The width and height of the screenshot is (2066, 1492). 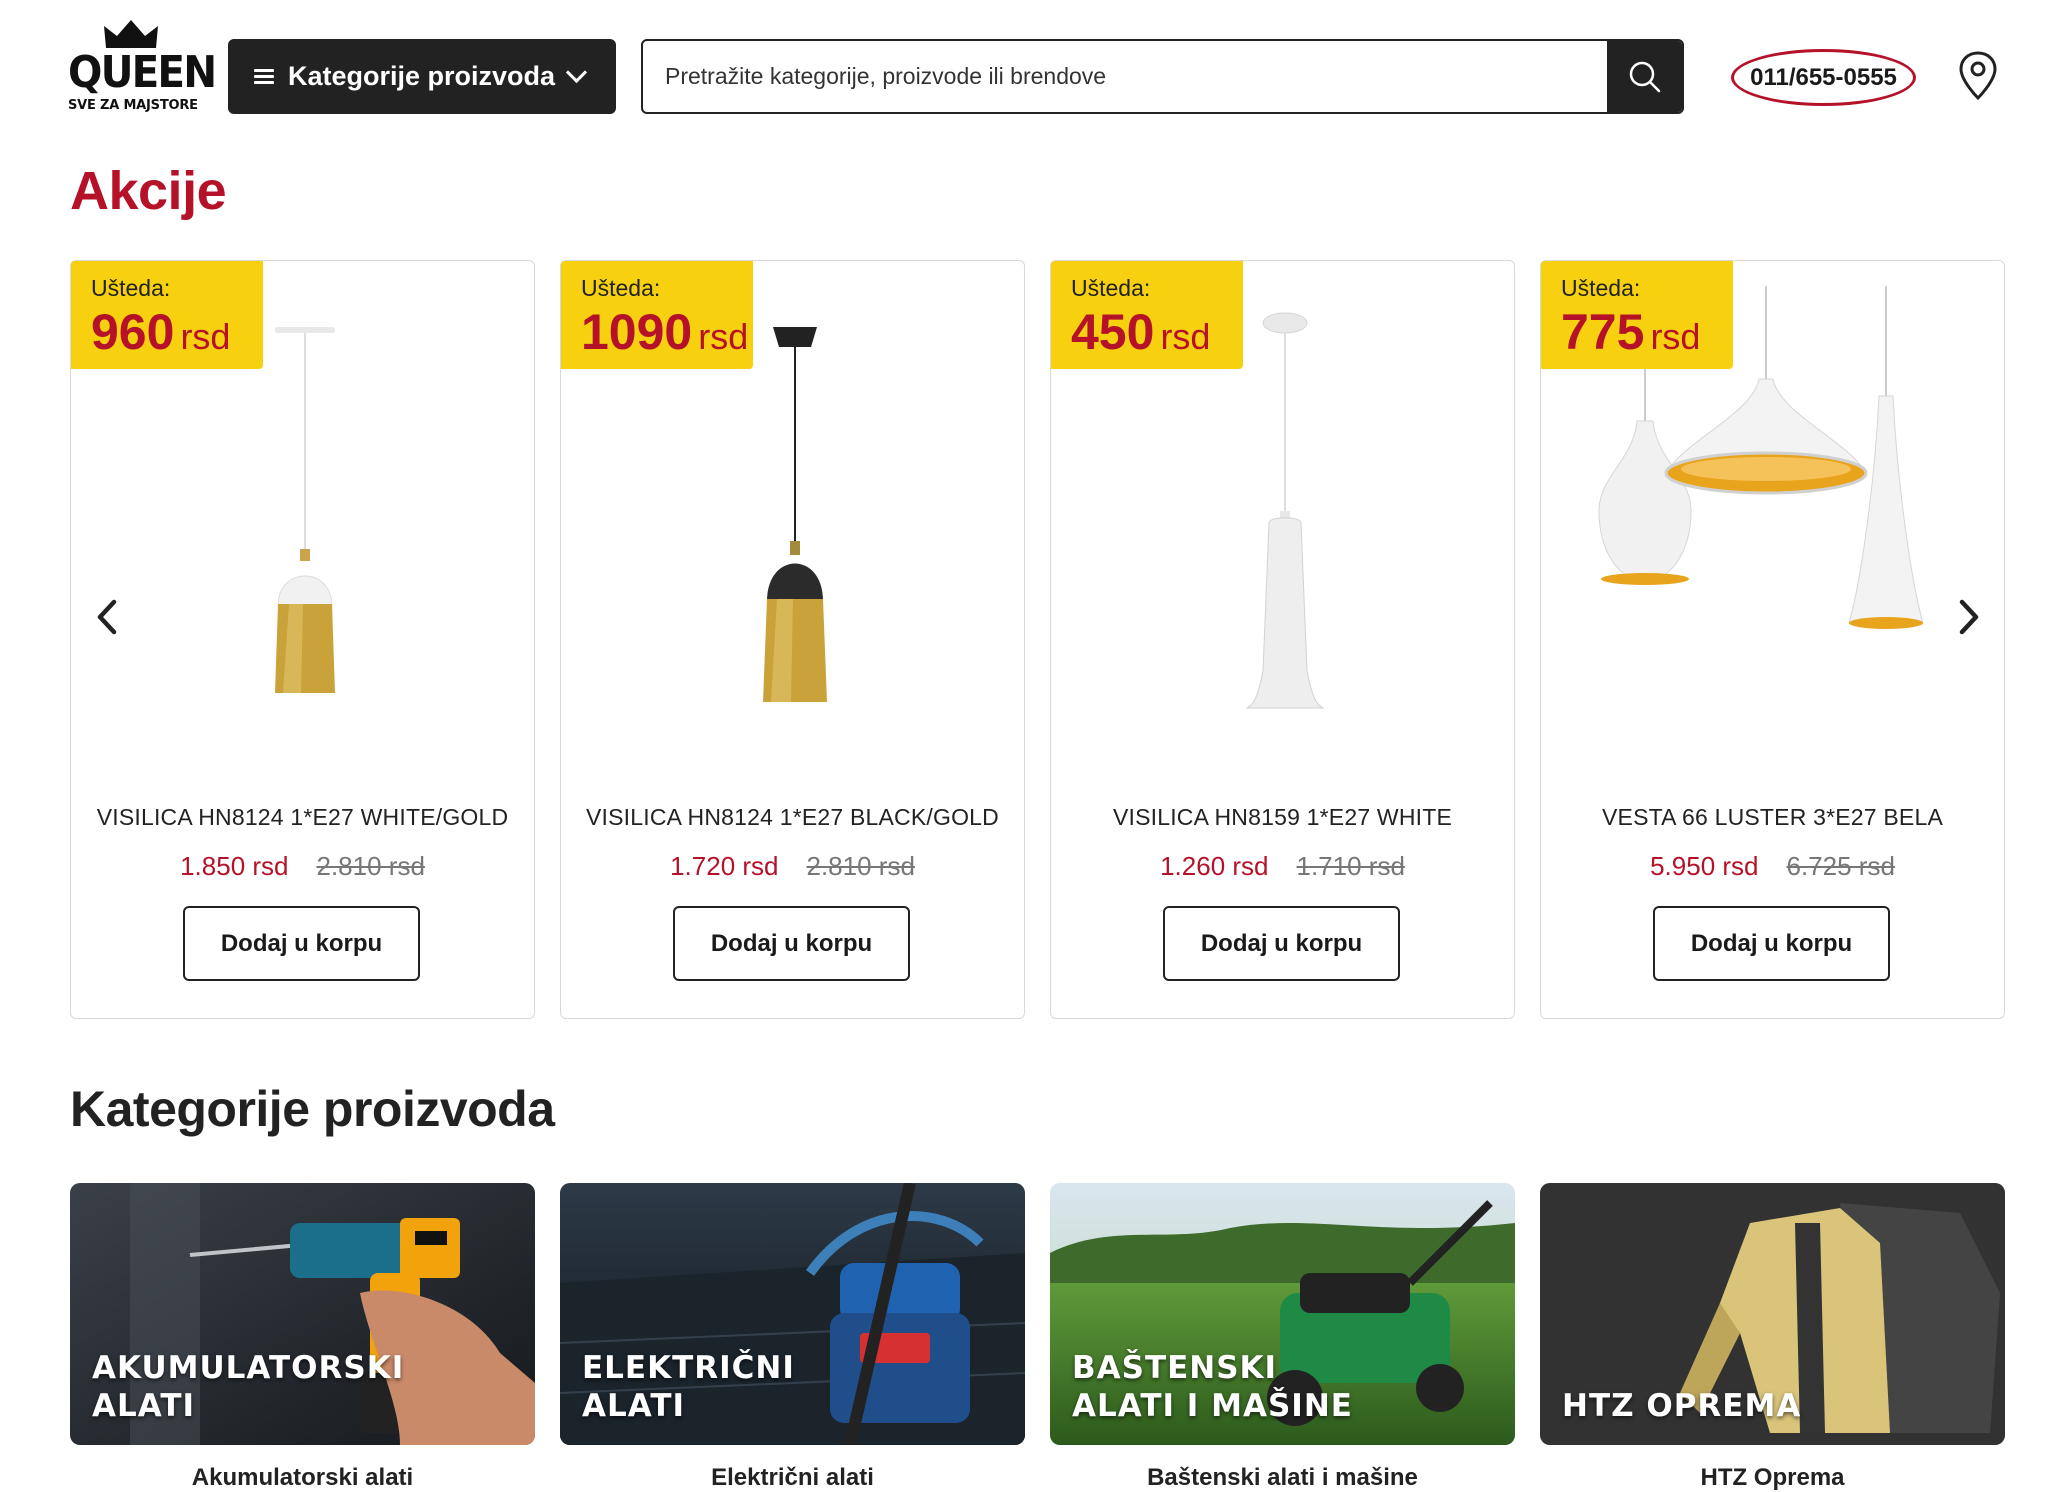 I want to click on savings-badge: Ušteda: 1090 rsd, so click(x=657, y=315).